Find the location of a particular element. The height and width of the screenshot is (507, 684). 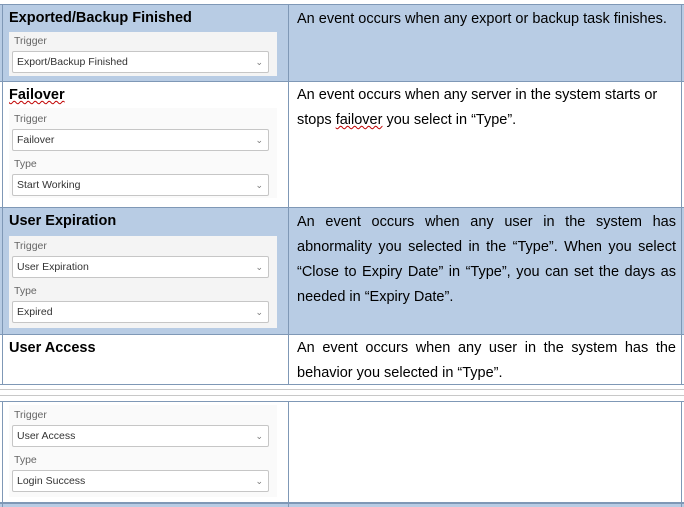

settings-panel: Trigger User Expiration ⌄ Type Expired ⌄ is located at coordinates (143, 282).